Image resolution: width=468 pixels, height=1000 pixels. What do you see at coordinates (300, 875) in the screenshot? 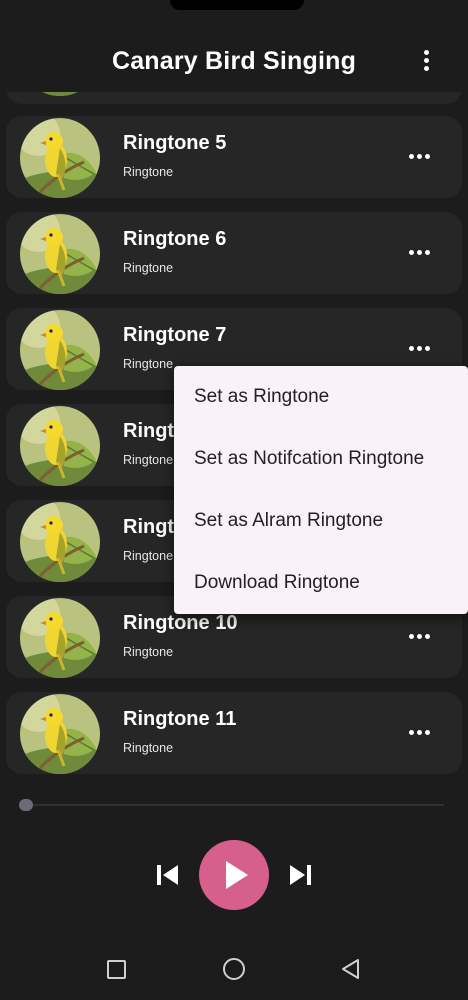
I see `skip-next-icon` at bounding box center [300, 875].